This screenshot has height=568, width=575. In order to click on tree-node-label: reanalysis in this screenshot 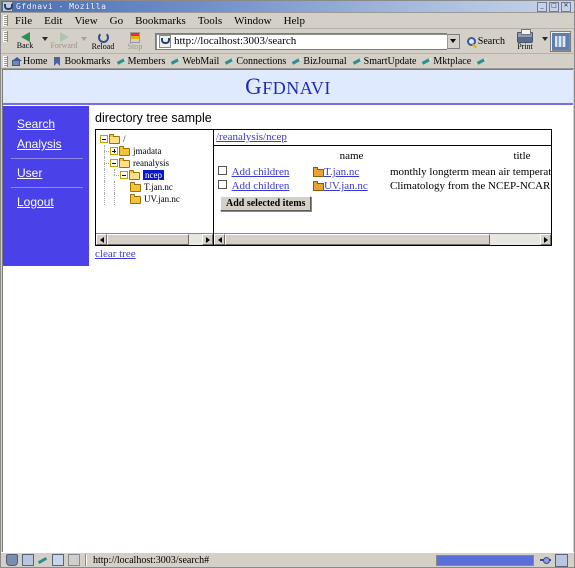, I will do `click(151, 163)`.